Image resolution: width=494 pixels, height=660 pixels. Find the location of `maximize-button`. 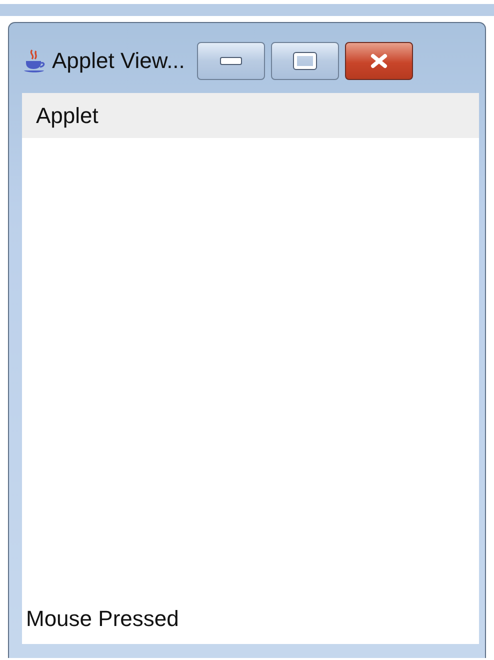

maximize-button is located at coordinates (304, 61).